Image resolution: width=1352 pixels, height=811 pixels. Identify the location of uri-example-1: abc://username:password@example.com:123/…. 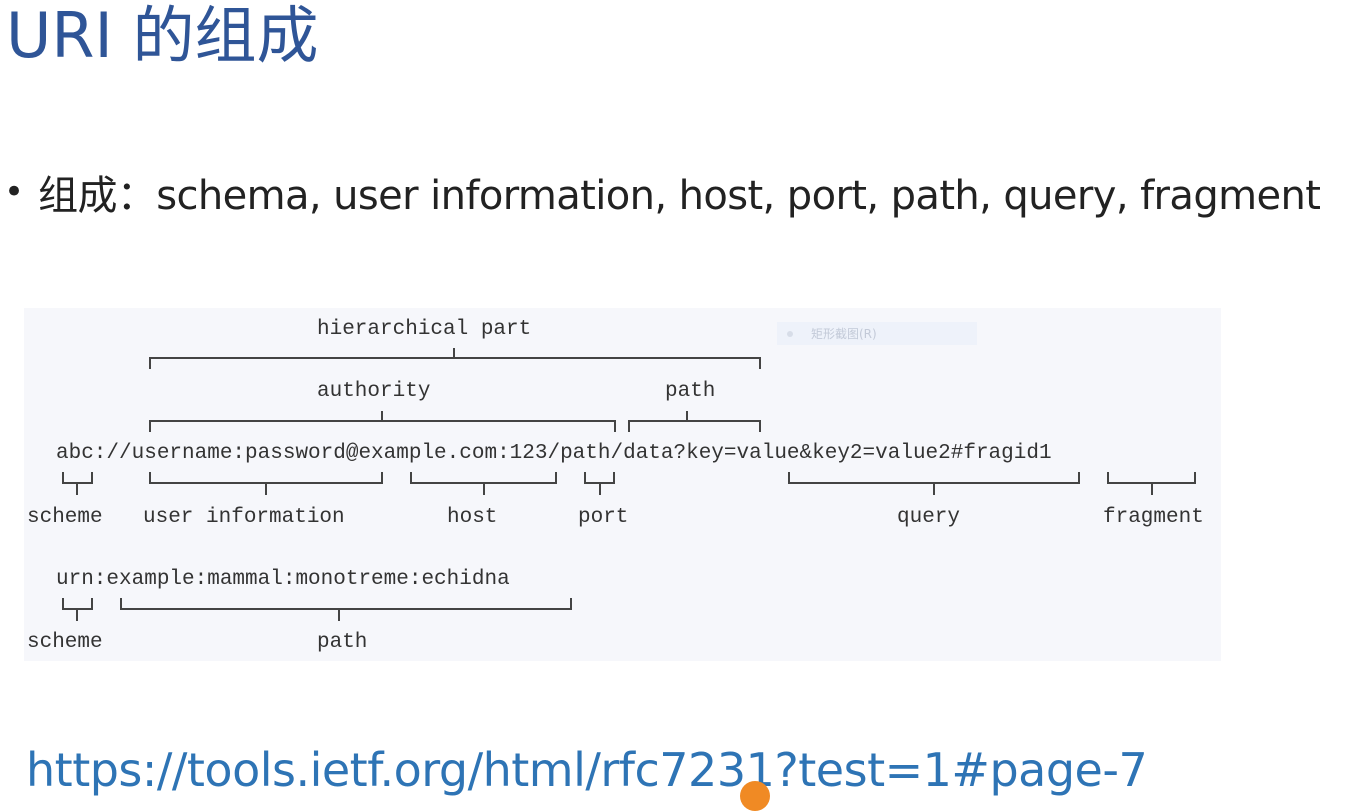
(554, 453).